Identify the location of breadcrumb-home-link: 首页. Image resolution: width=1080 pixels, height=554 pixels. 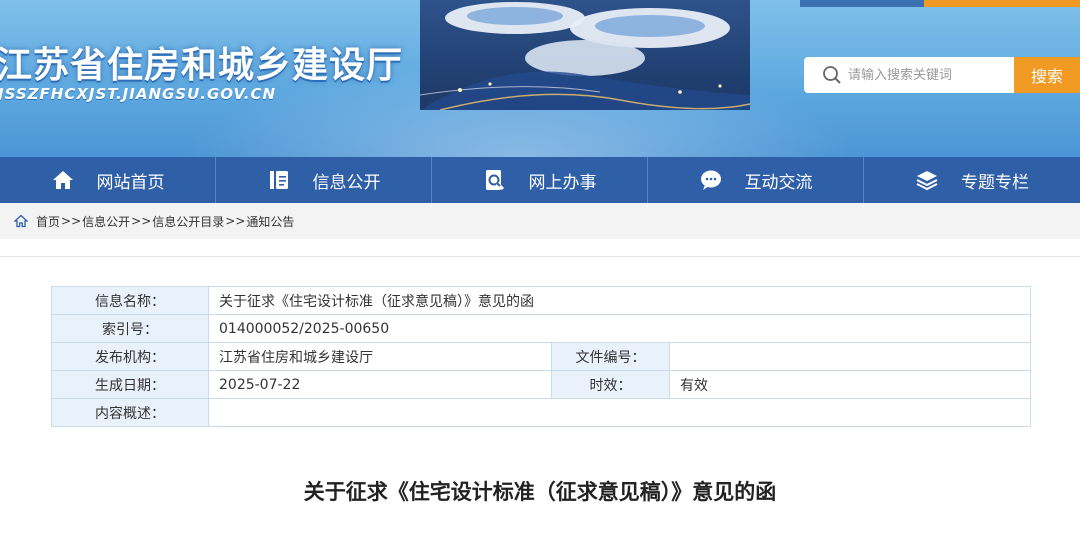
(48, 221).